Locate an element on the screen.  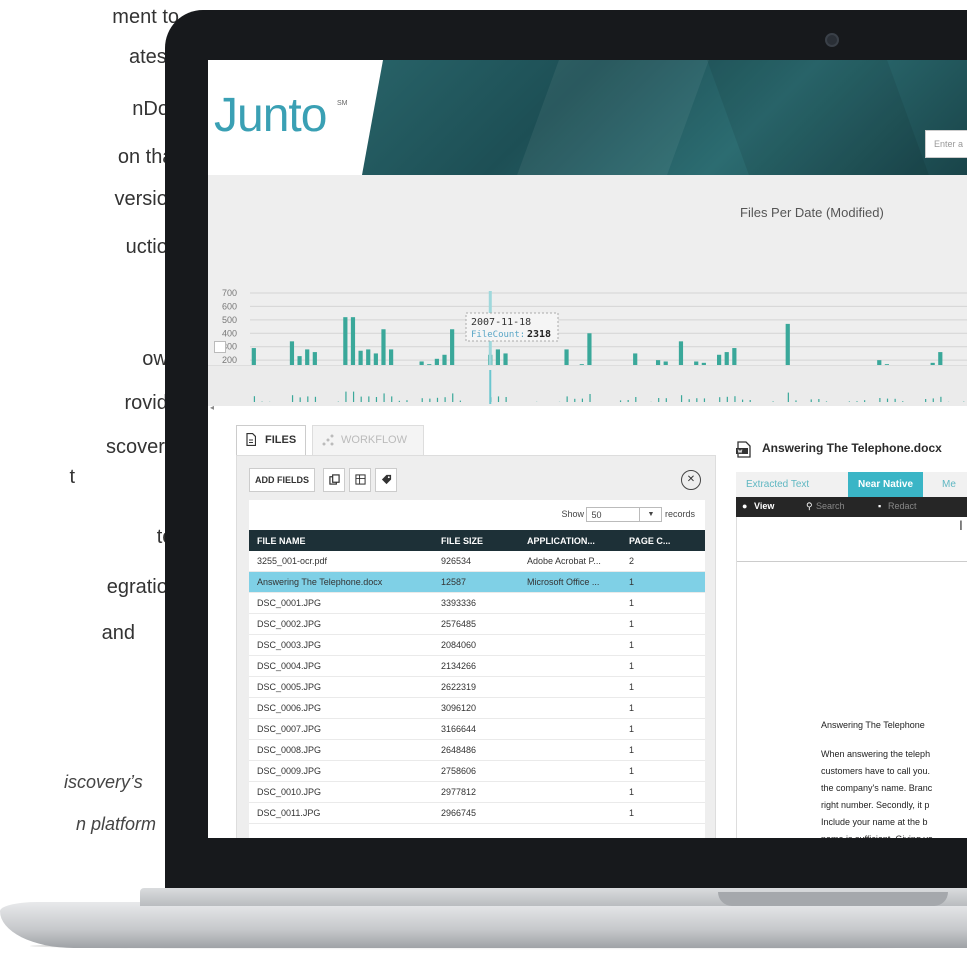
close-panel-button: ✕ is located at coordinates (691, 480).